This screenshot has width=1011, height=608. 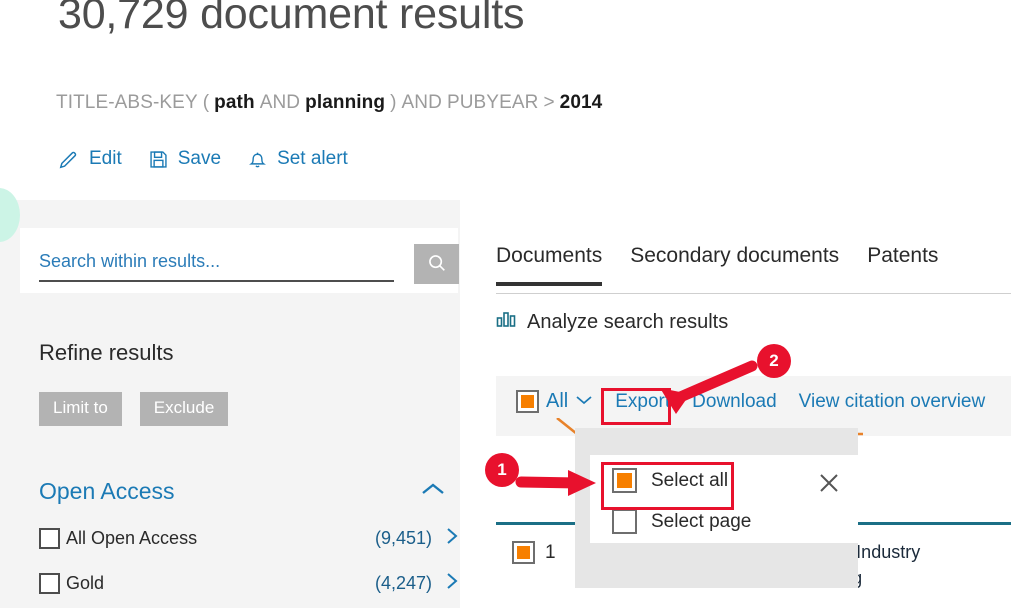 I want to click on edit-query-button: Edit, so click(x=90, y=159).